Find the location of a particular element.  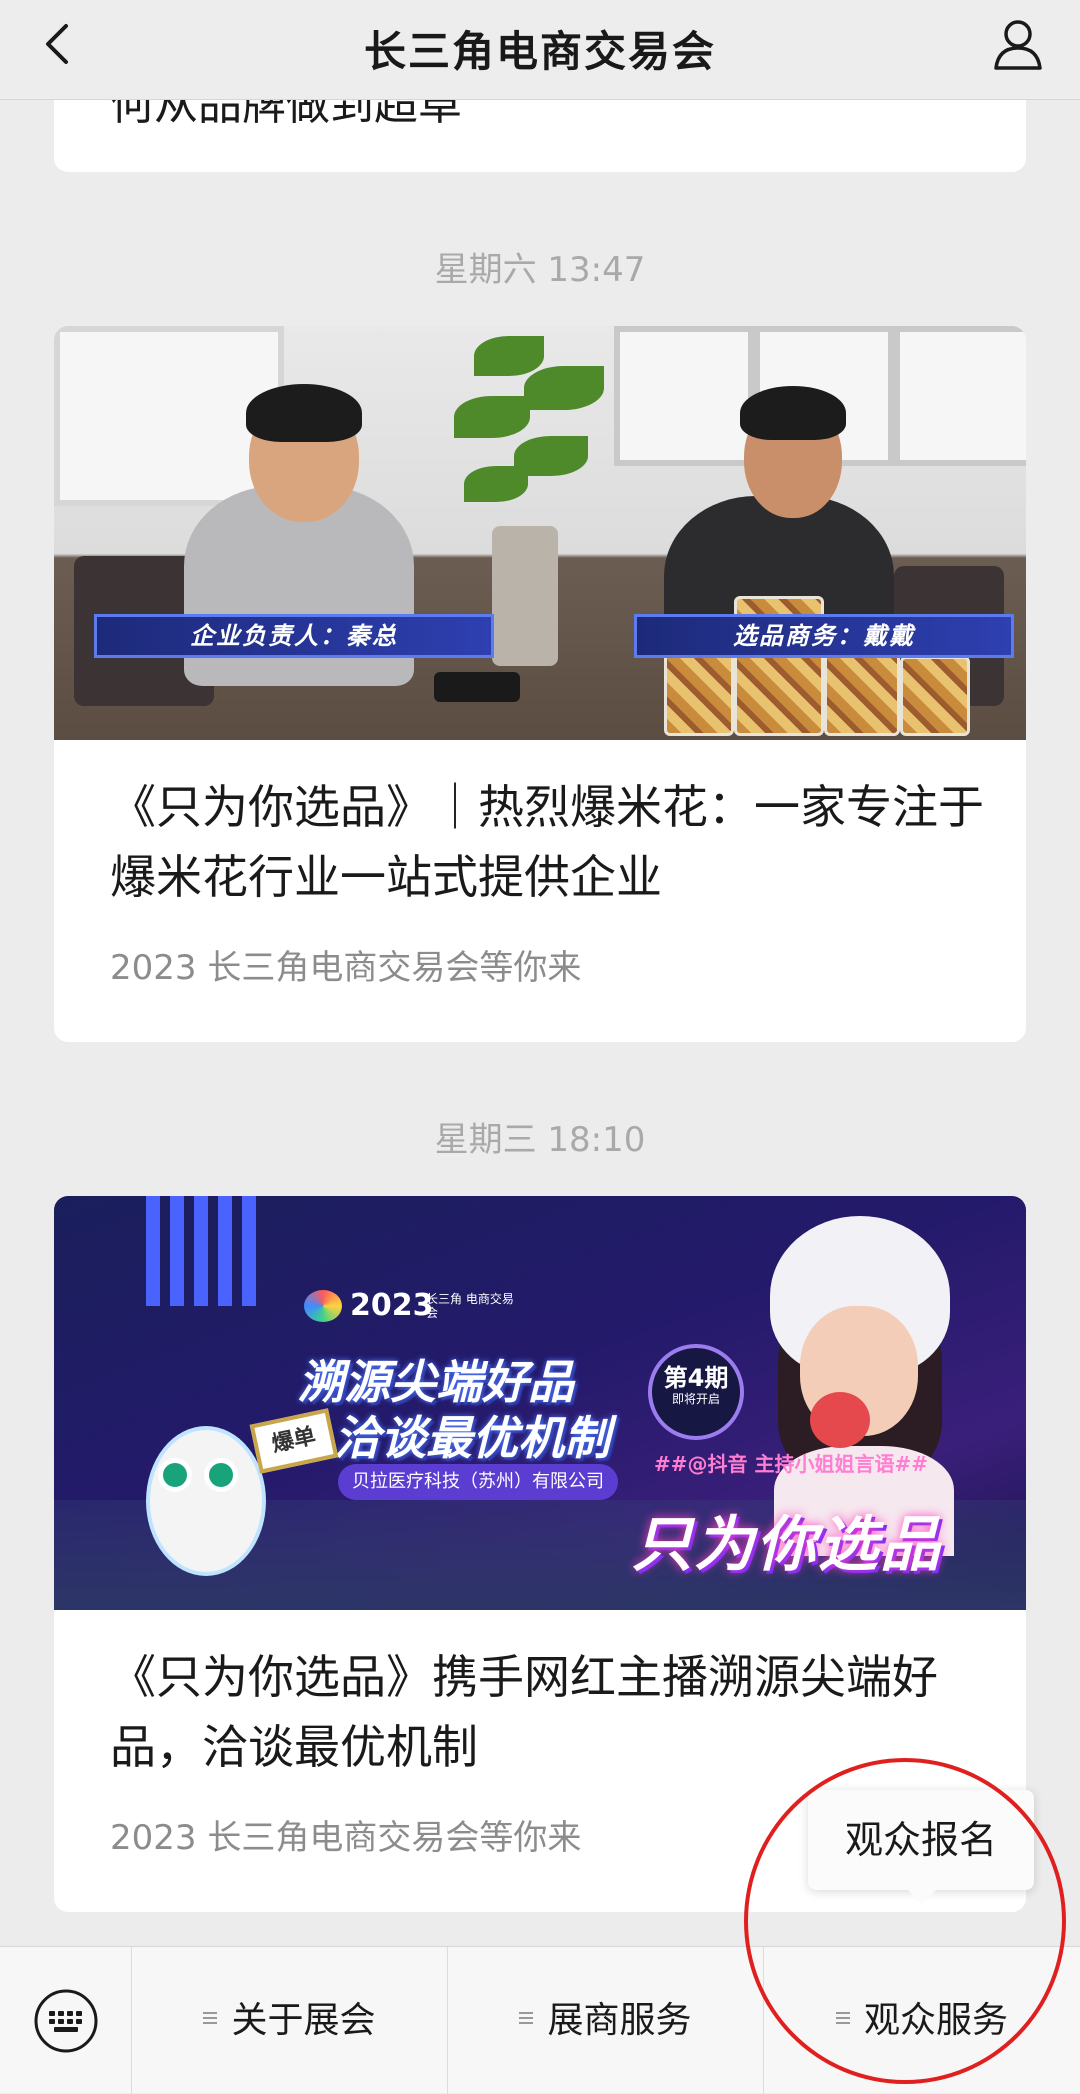

article-title: 《只为你选品》｜热烈爆米花：一家专注于爆米花行业一站式提供企业 is located at coordinates (547, 842).